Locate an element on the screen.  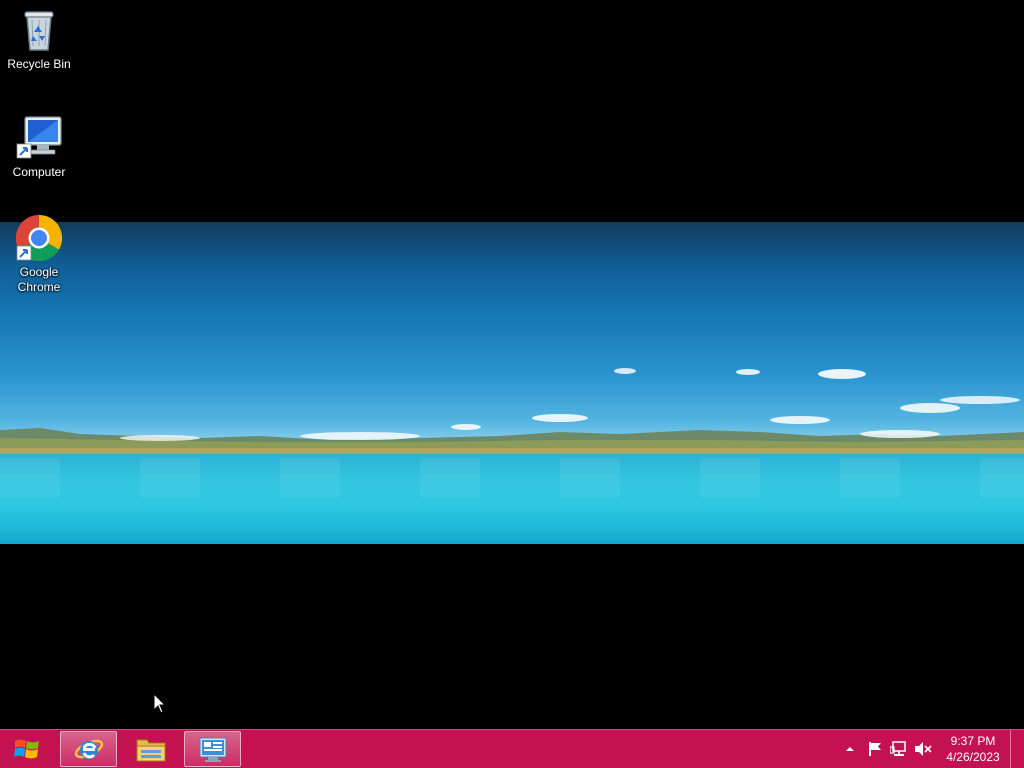
desktop-icon-google-chrome: Google Chrome is located at coordinates (39, 254).